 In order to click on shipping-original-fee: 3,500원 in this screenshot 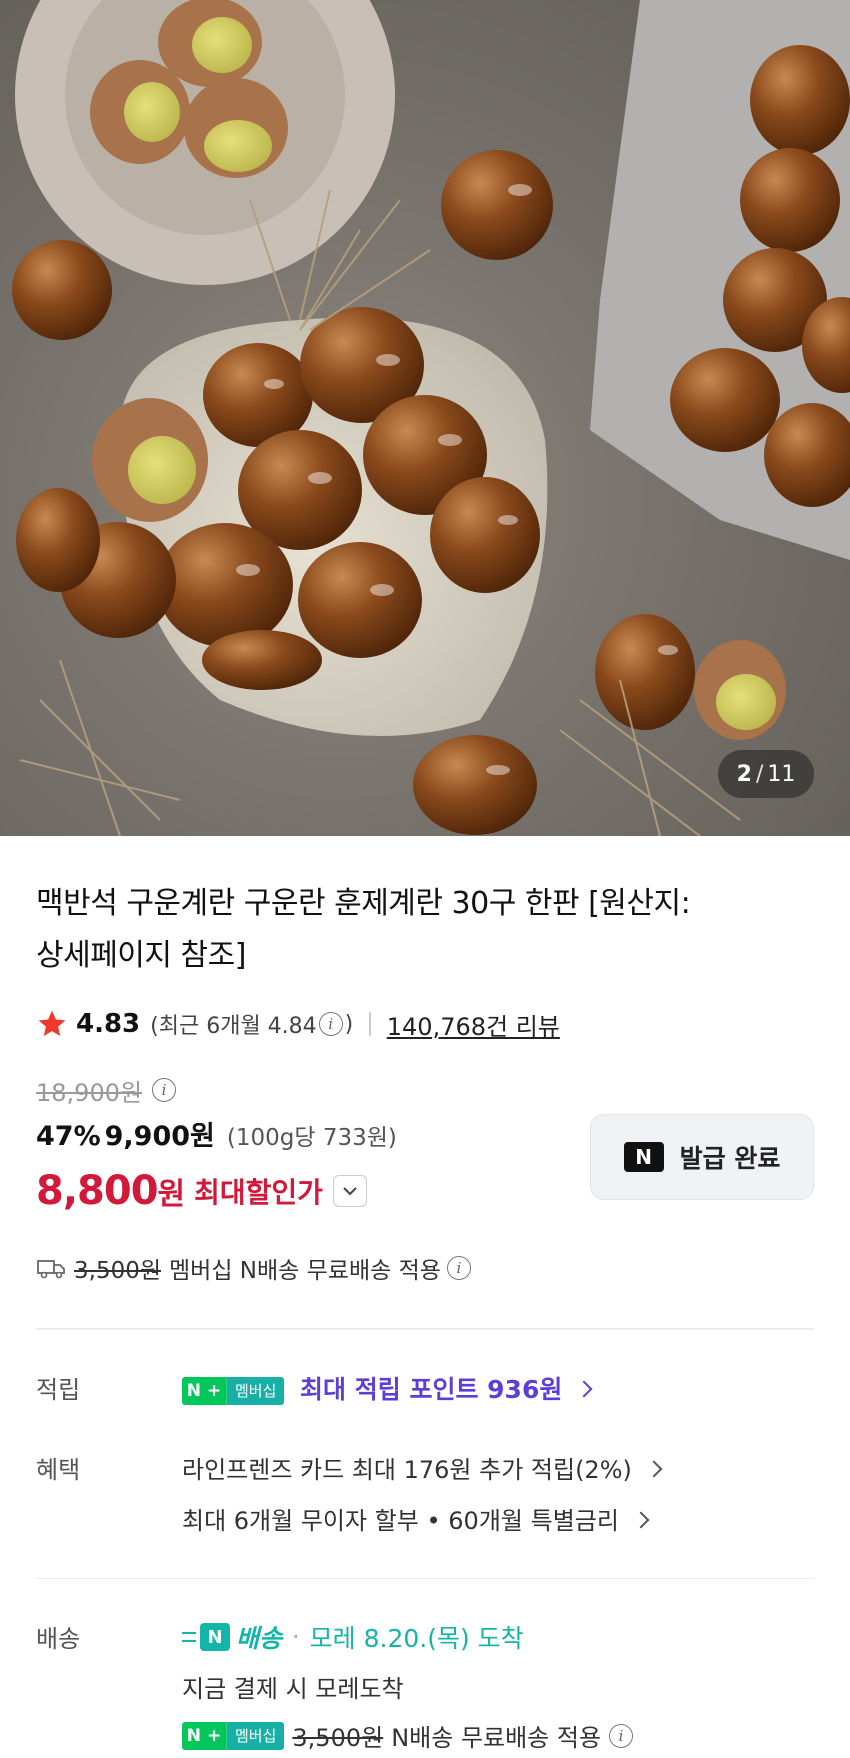, I will do `click(118, 1271)`.